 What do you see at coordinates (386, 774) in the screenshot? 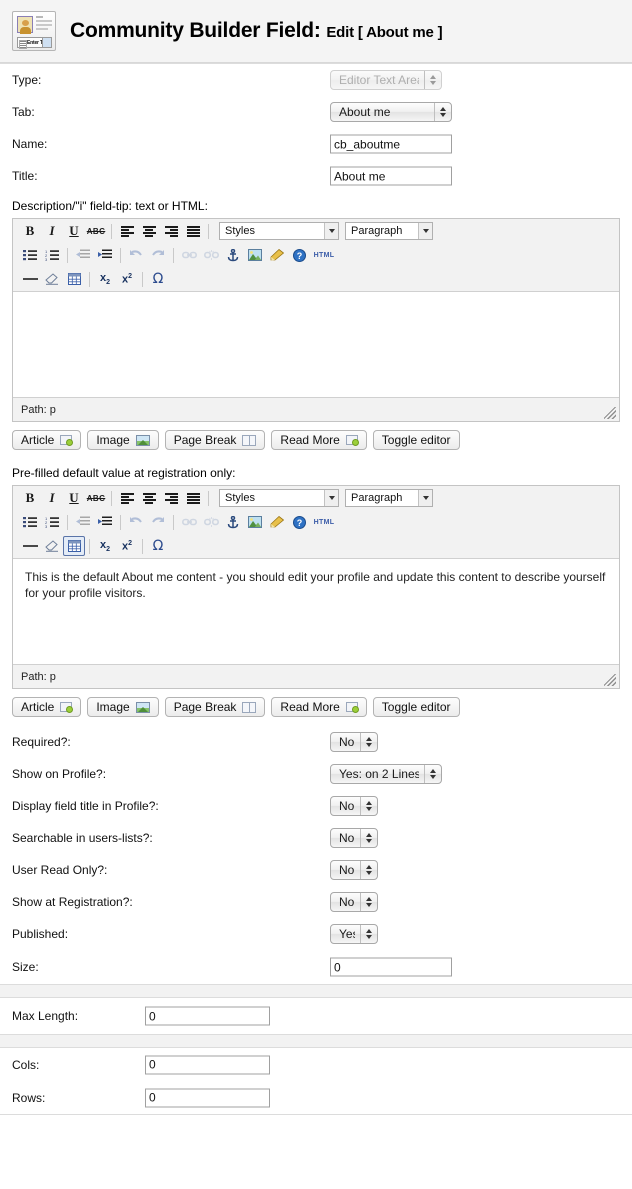
I see `show-on-profile-select: Yes: on 2 Lines` at bounding box center [386, 774].